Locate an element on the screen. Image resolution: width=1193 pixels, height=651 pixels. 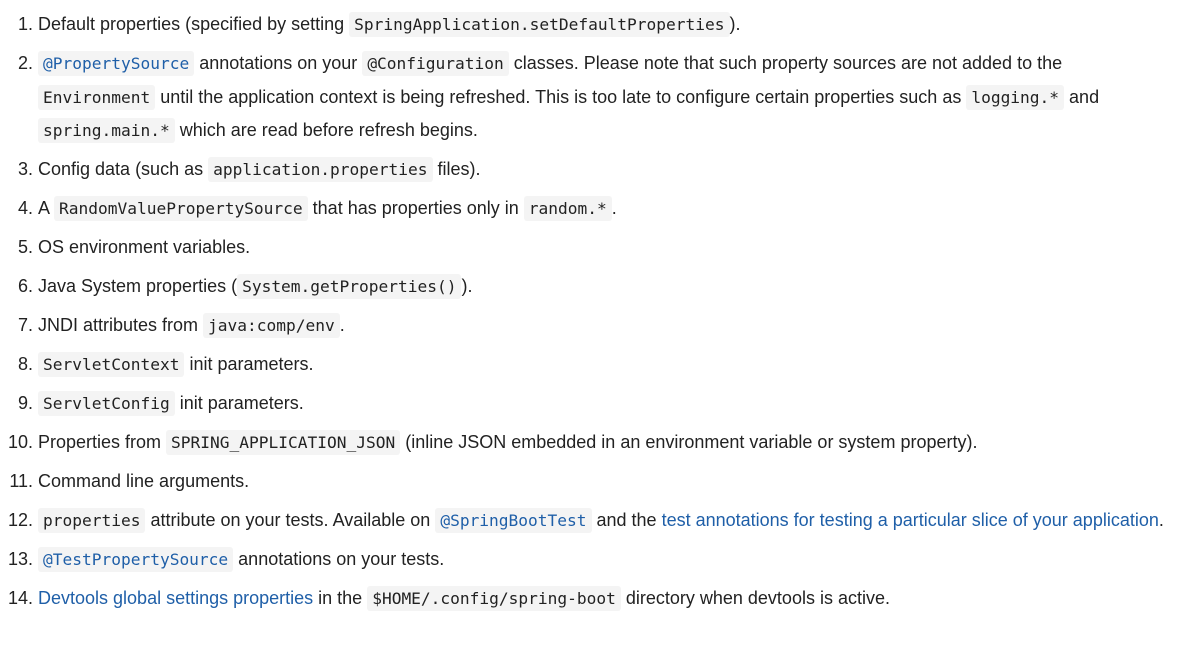
body-text: which are read before refresh begins. is located at coordinates (326, 130).